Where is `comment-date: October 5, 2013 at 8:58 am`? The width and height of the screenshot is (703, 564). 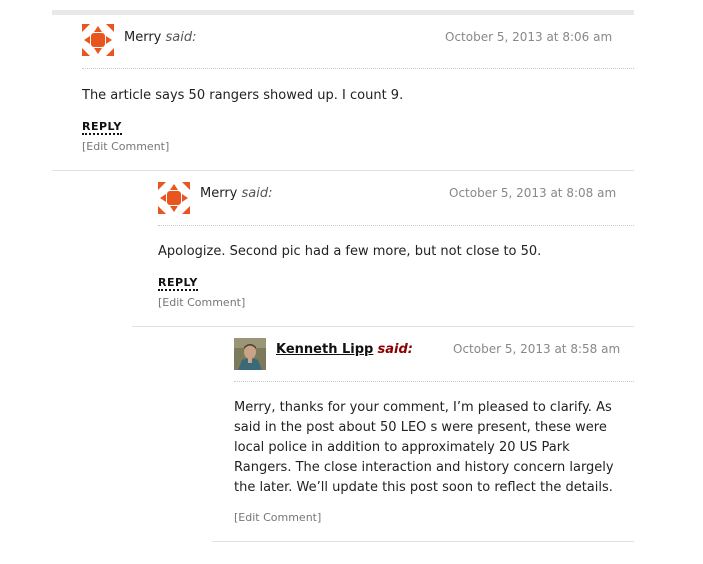 comment-date: October 5, 2013 at 8:58 am is located at coordinates (536, 349).